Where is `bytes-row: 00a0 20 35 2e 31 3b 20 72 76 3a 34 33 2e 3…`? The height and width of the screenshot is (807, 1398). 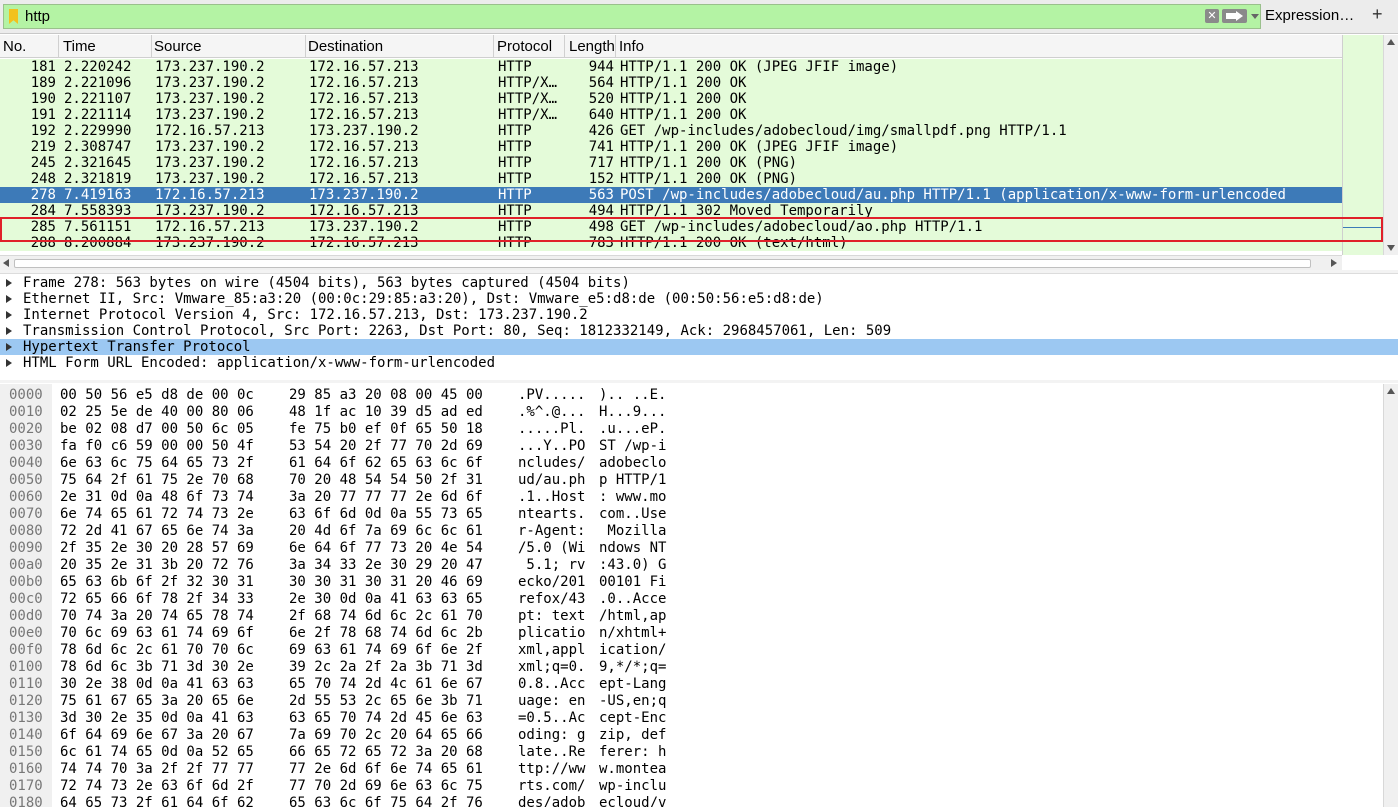 bytes-row: 00a0 20 35 2e 31 3b 20 72 76 3a 34 33 2e 3… is located at coordinates (691, 565).